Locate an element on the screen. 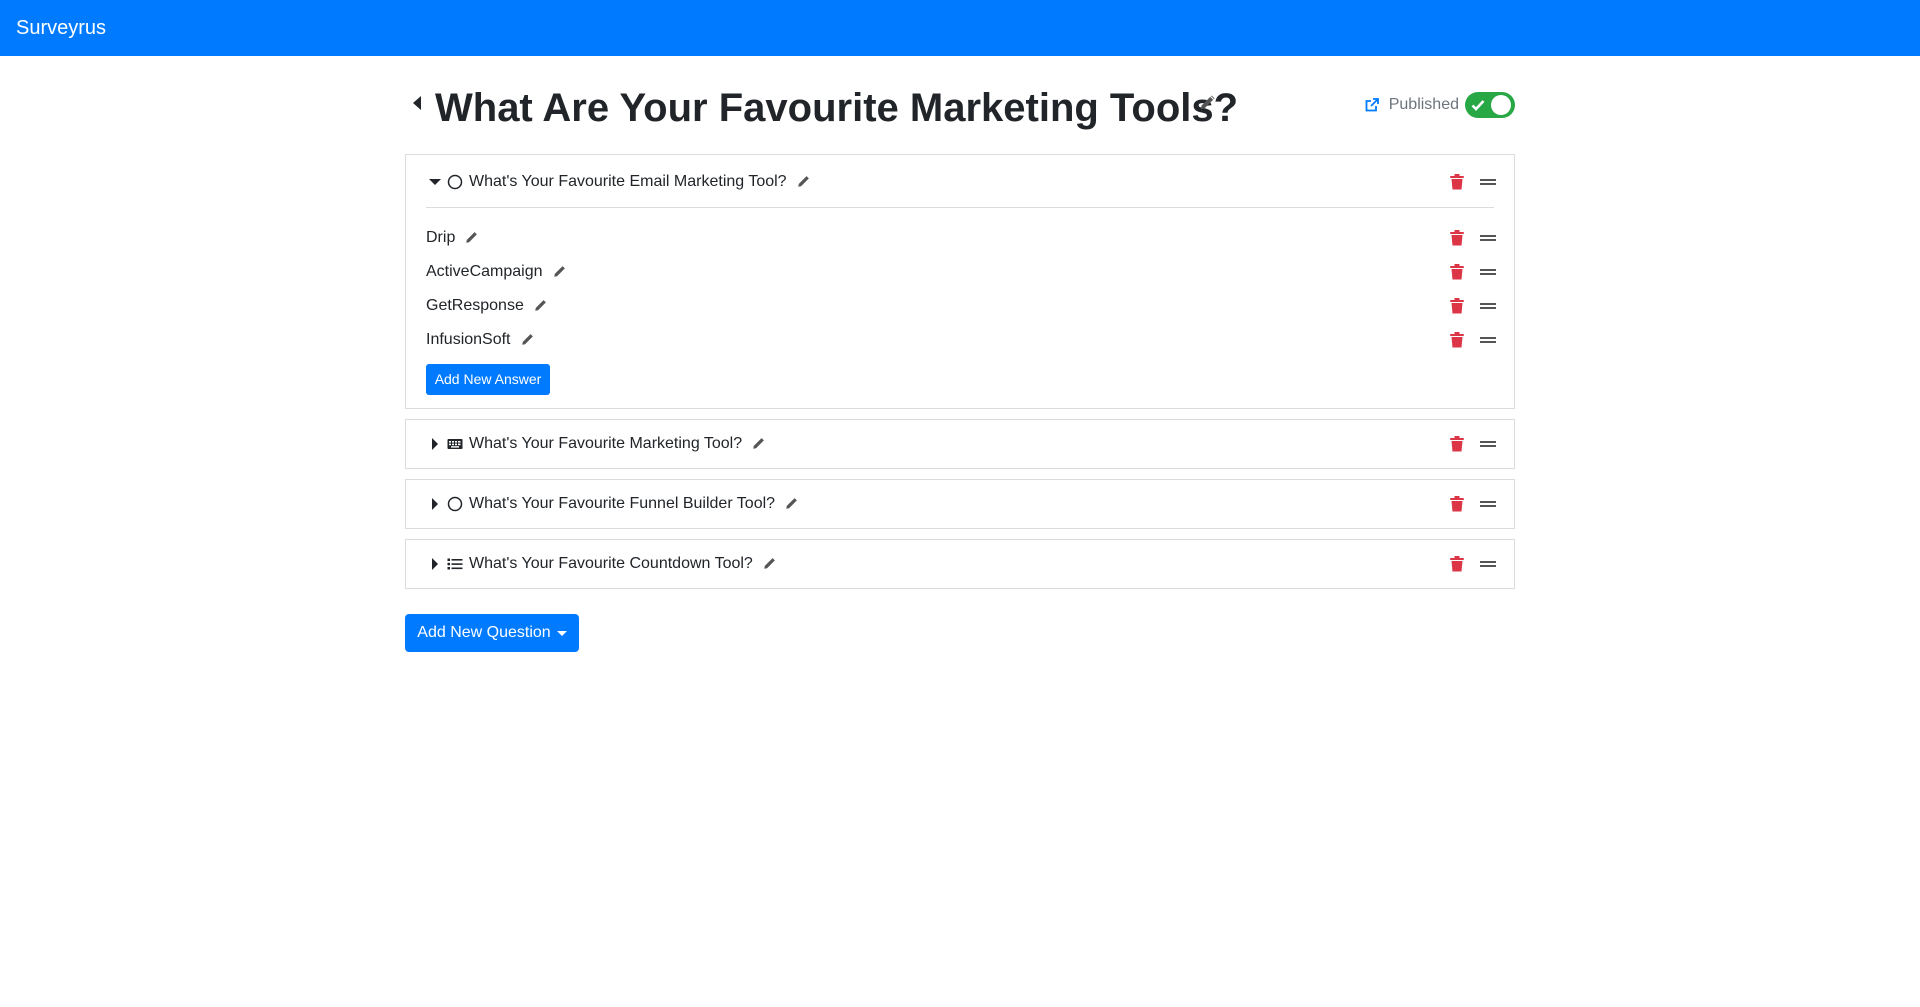 The image size is (1920, 1007). back-caret-icon is located at coordinates (417, 103).